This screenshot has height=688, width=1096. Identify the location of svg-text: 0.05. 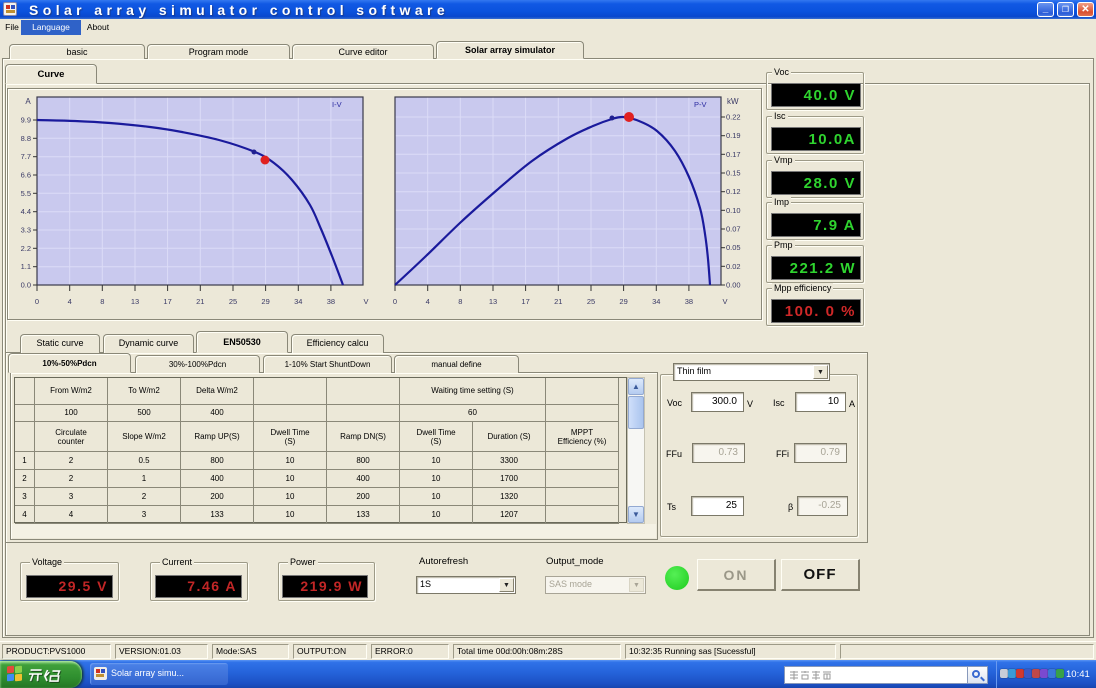
(733, 247).